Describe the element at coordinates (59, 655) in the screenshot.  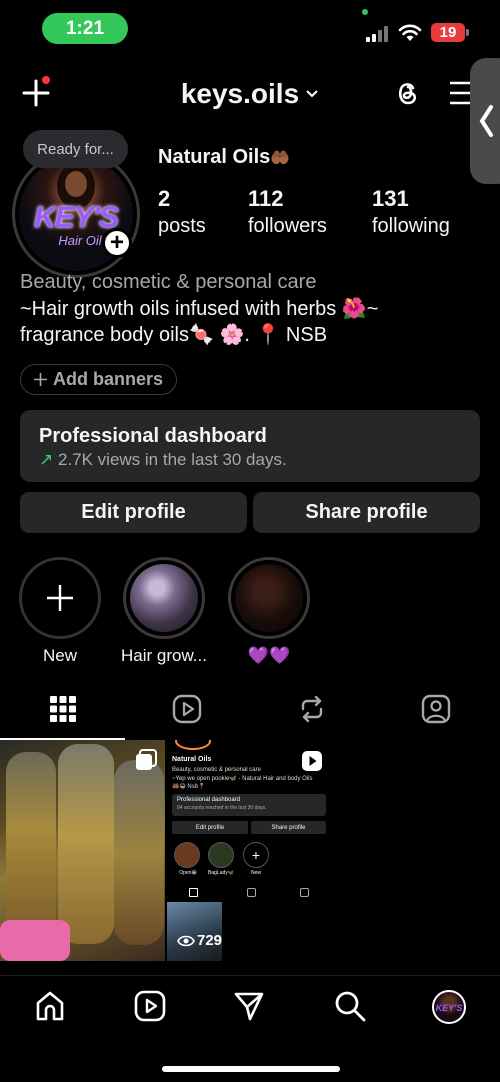
I see `highlight-label-new: New` at that location.